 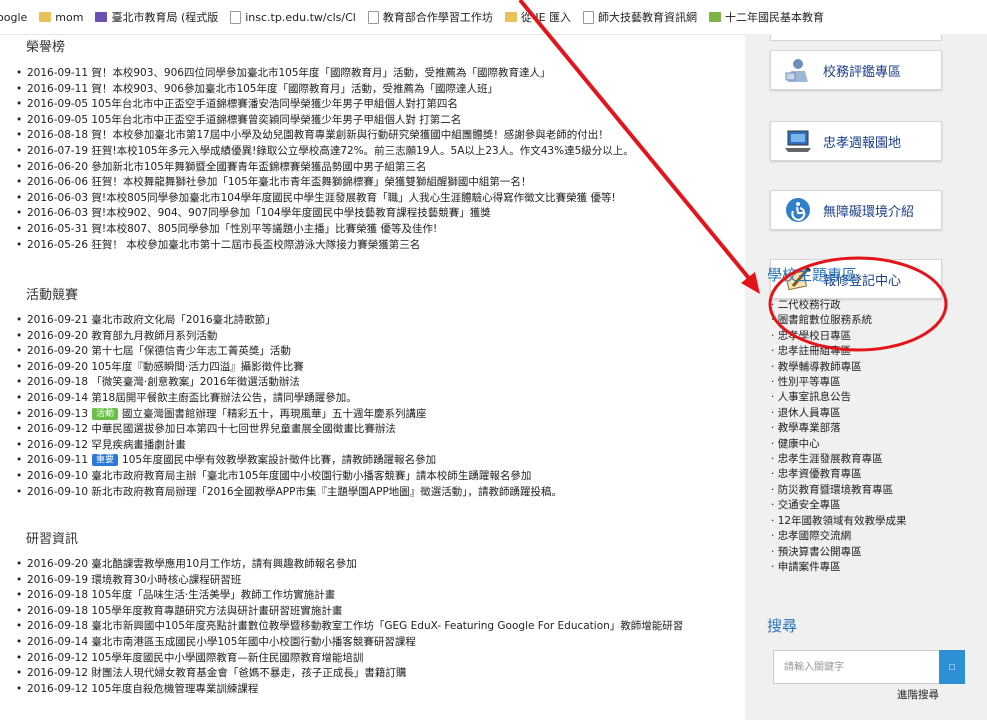 I want to click on honor-section-title: 榮譽榜, so click(x=46, y=47).